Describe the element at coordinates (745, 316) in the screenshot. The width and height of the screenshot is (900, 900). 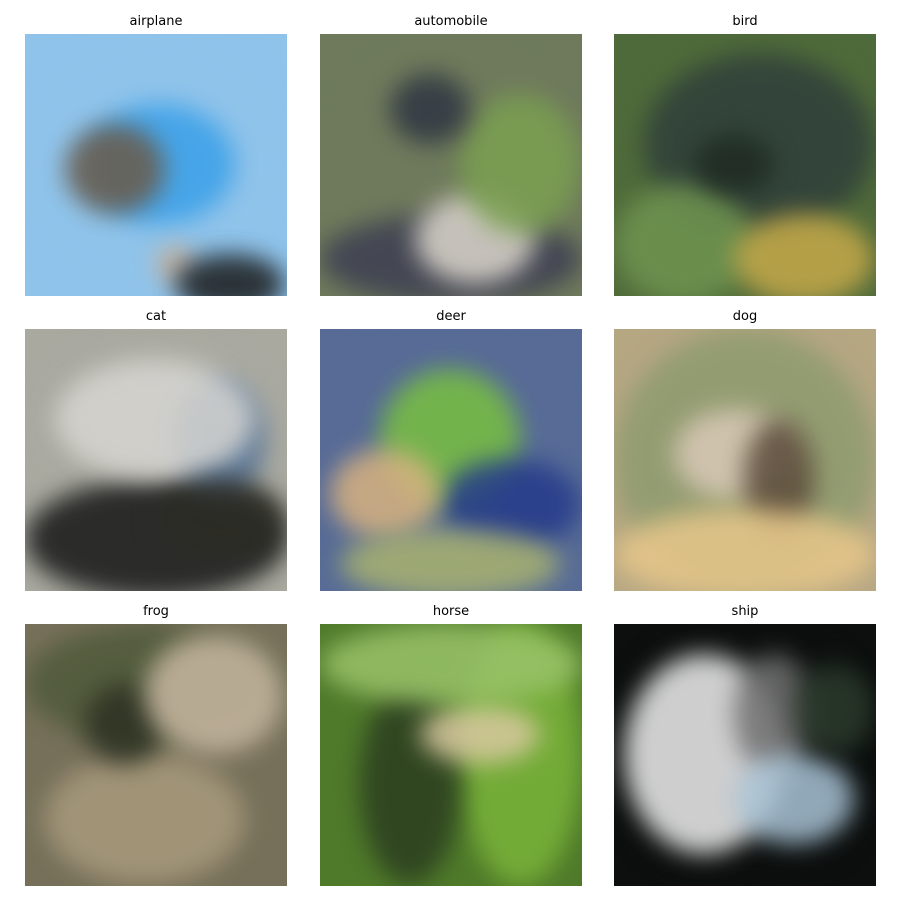
I see `panel-title: dog` at that location.